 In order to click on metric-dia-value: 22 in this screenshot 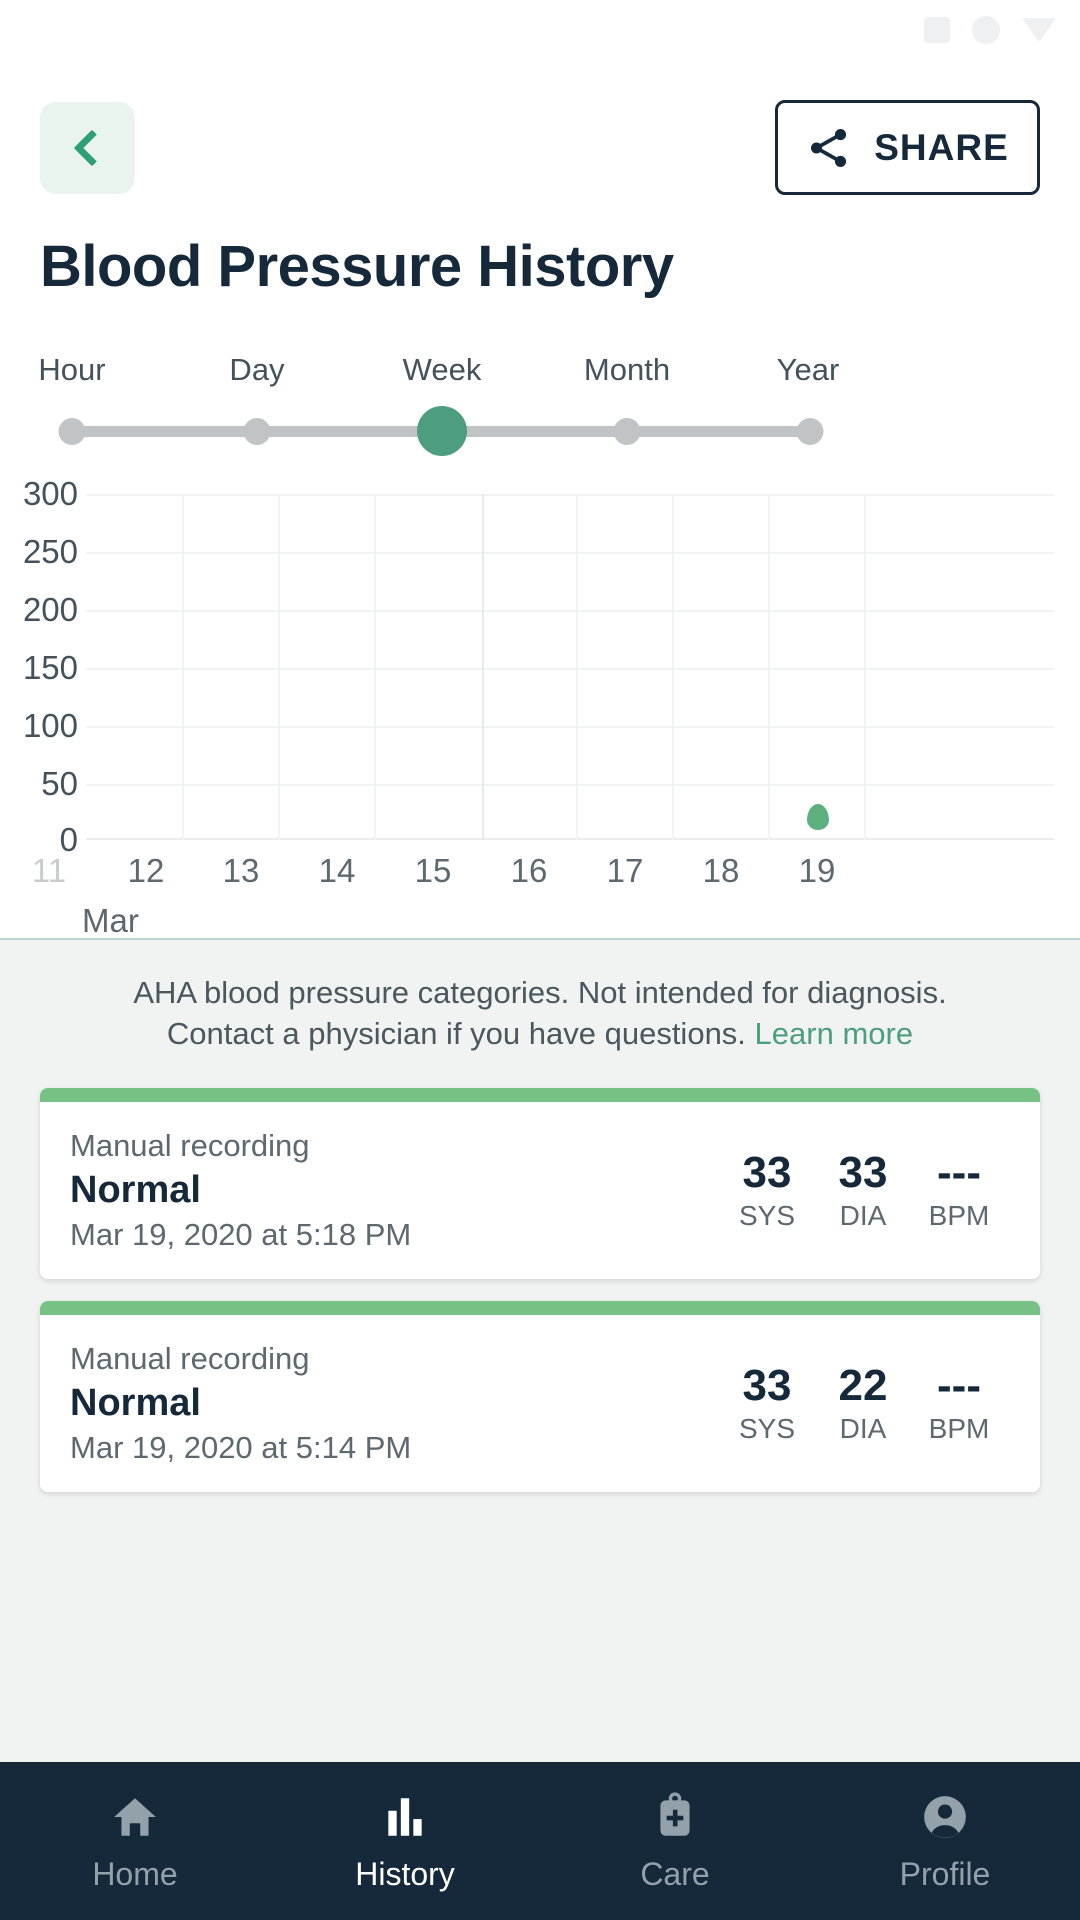, I will do `click(863, 1385)`.